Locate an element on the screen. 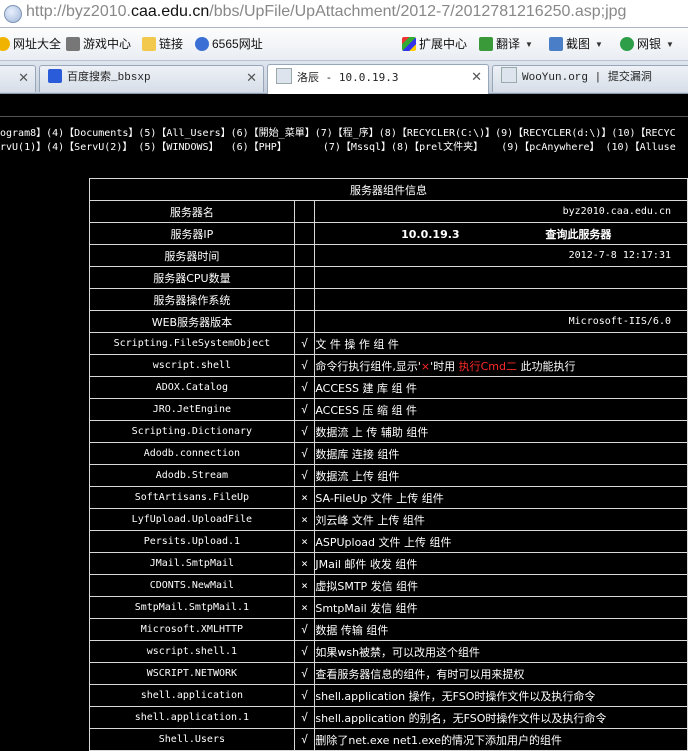 Image resolution: width=688 pixels, height=751 pixels. toolbar-label-bank: 网银 is located at coordinates (649, 44).